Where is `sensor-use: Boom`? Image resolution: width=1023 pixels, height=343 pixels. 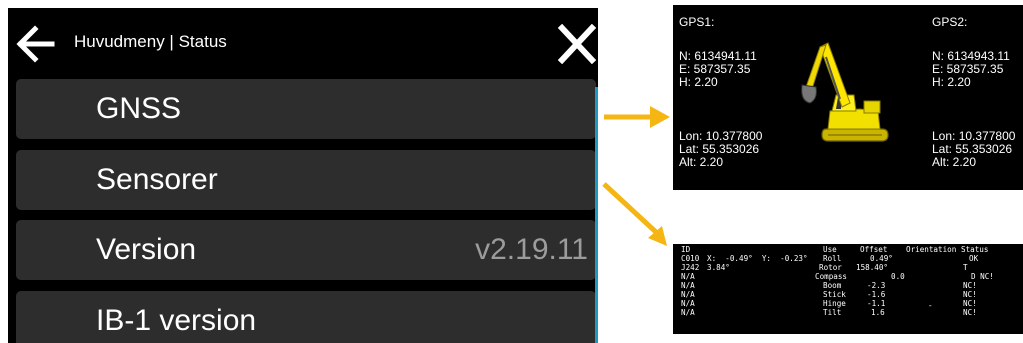
sensor-use: Boom is located at coordinates (832, 285).